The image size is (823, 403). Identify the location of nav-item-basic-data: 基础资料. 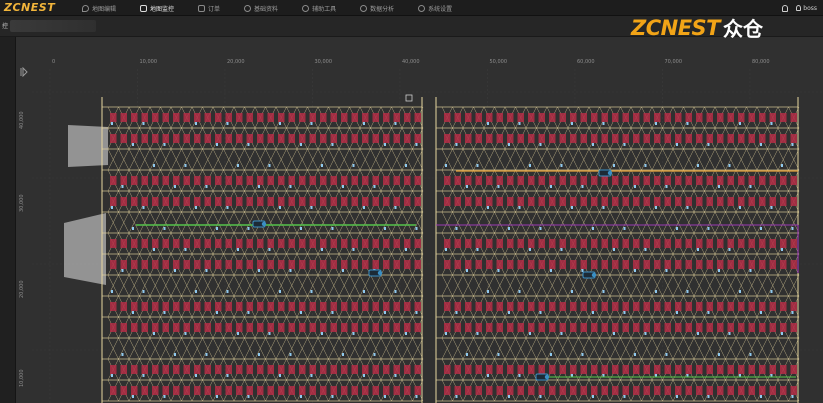
(261, 8).